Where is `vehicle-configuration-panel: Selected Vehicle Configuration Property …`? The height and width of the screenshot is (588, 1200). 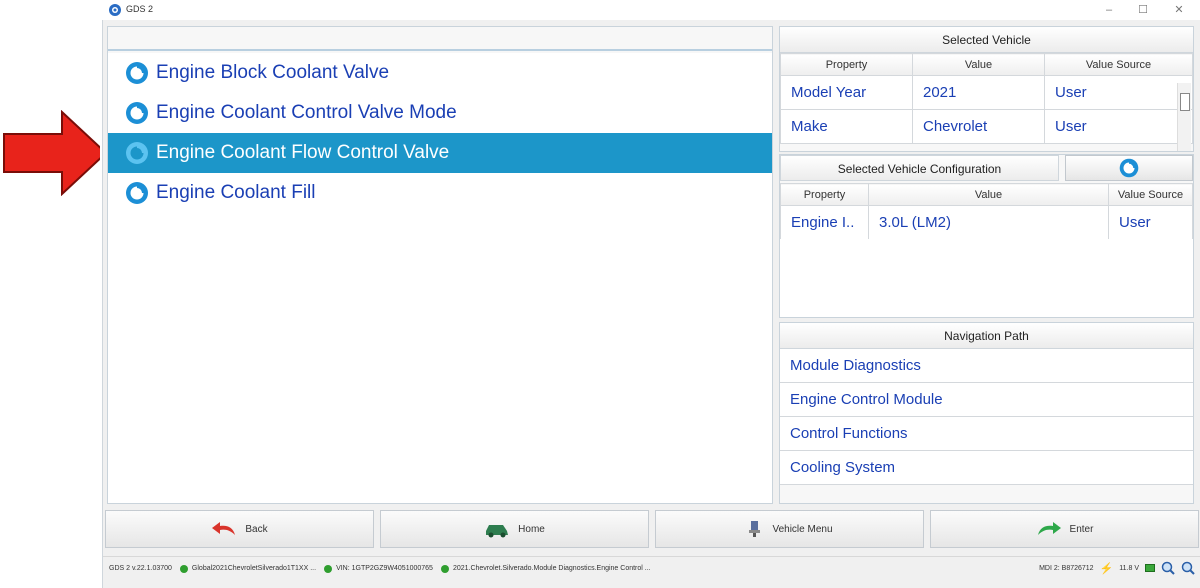
vehicle-configuration-panel: Selected Vehicle Configuration Property … is located at coordinates (986, 236).